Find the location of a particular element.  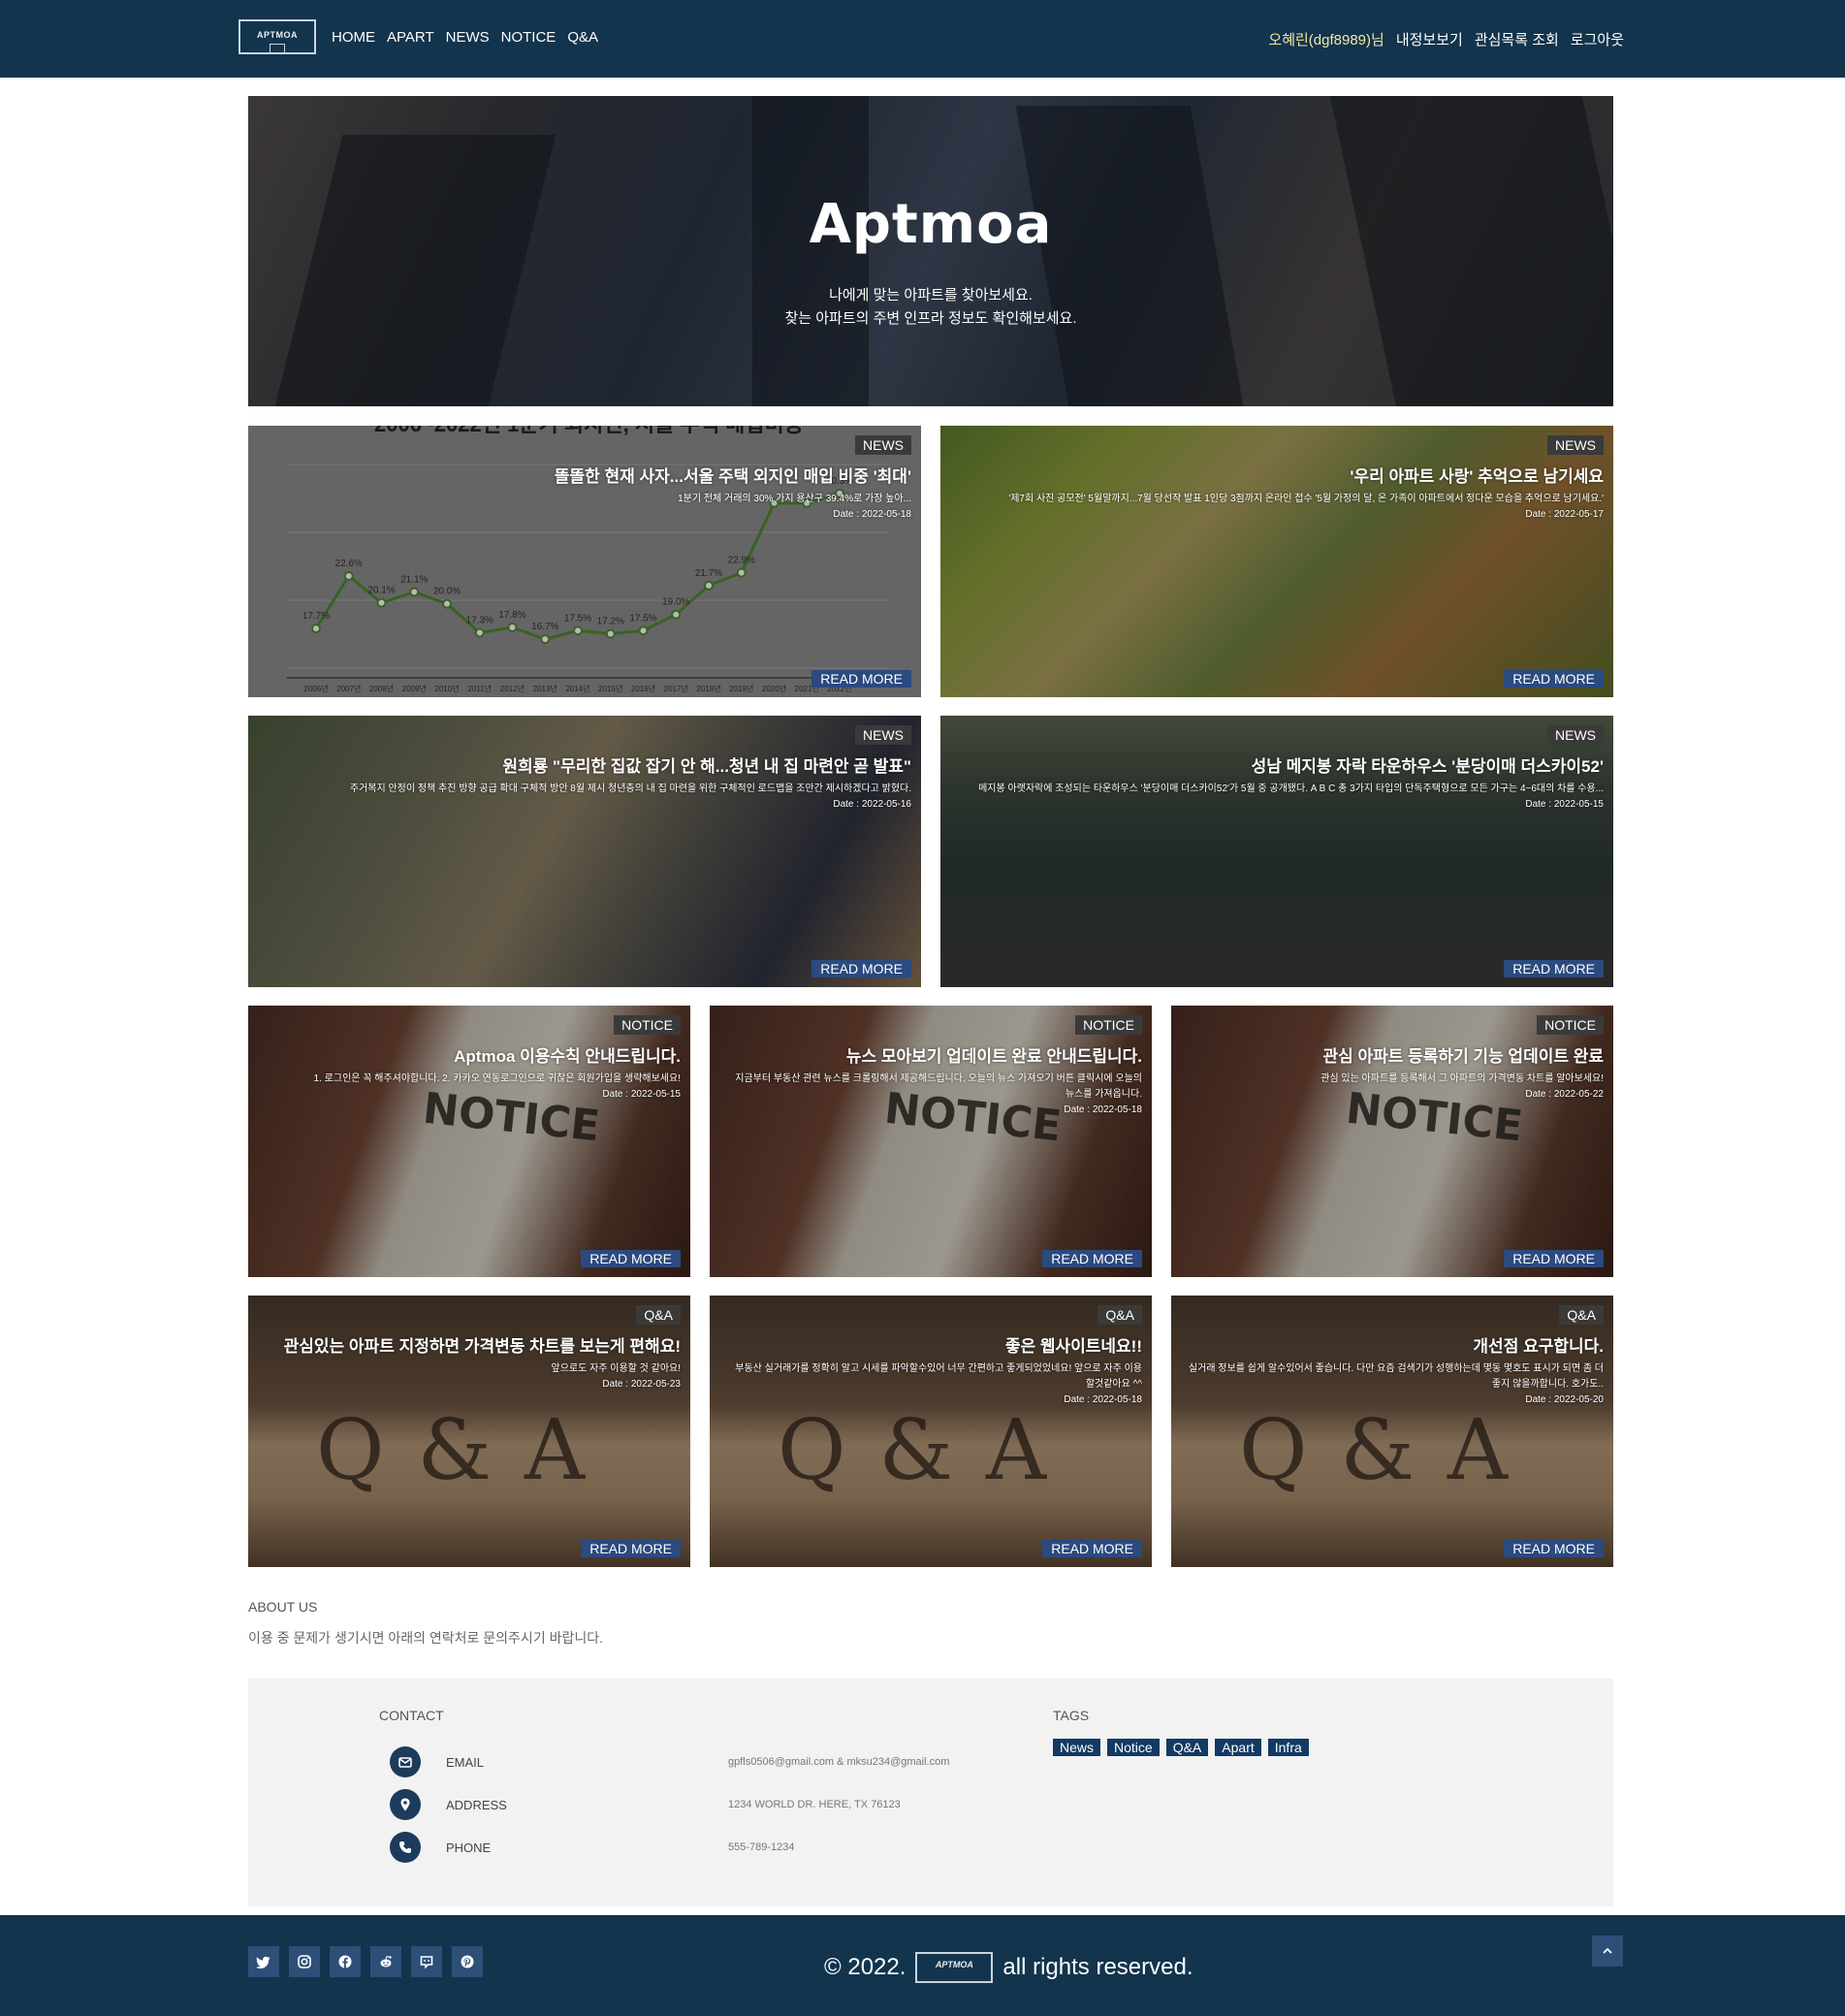

card-title: 똘똘한 현재 사자...서울 주택 외지인 매입 비중 '최대' is located at coordinates (733, 475).